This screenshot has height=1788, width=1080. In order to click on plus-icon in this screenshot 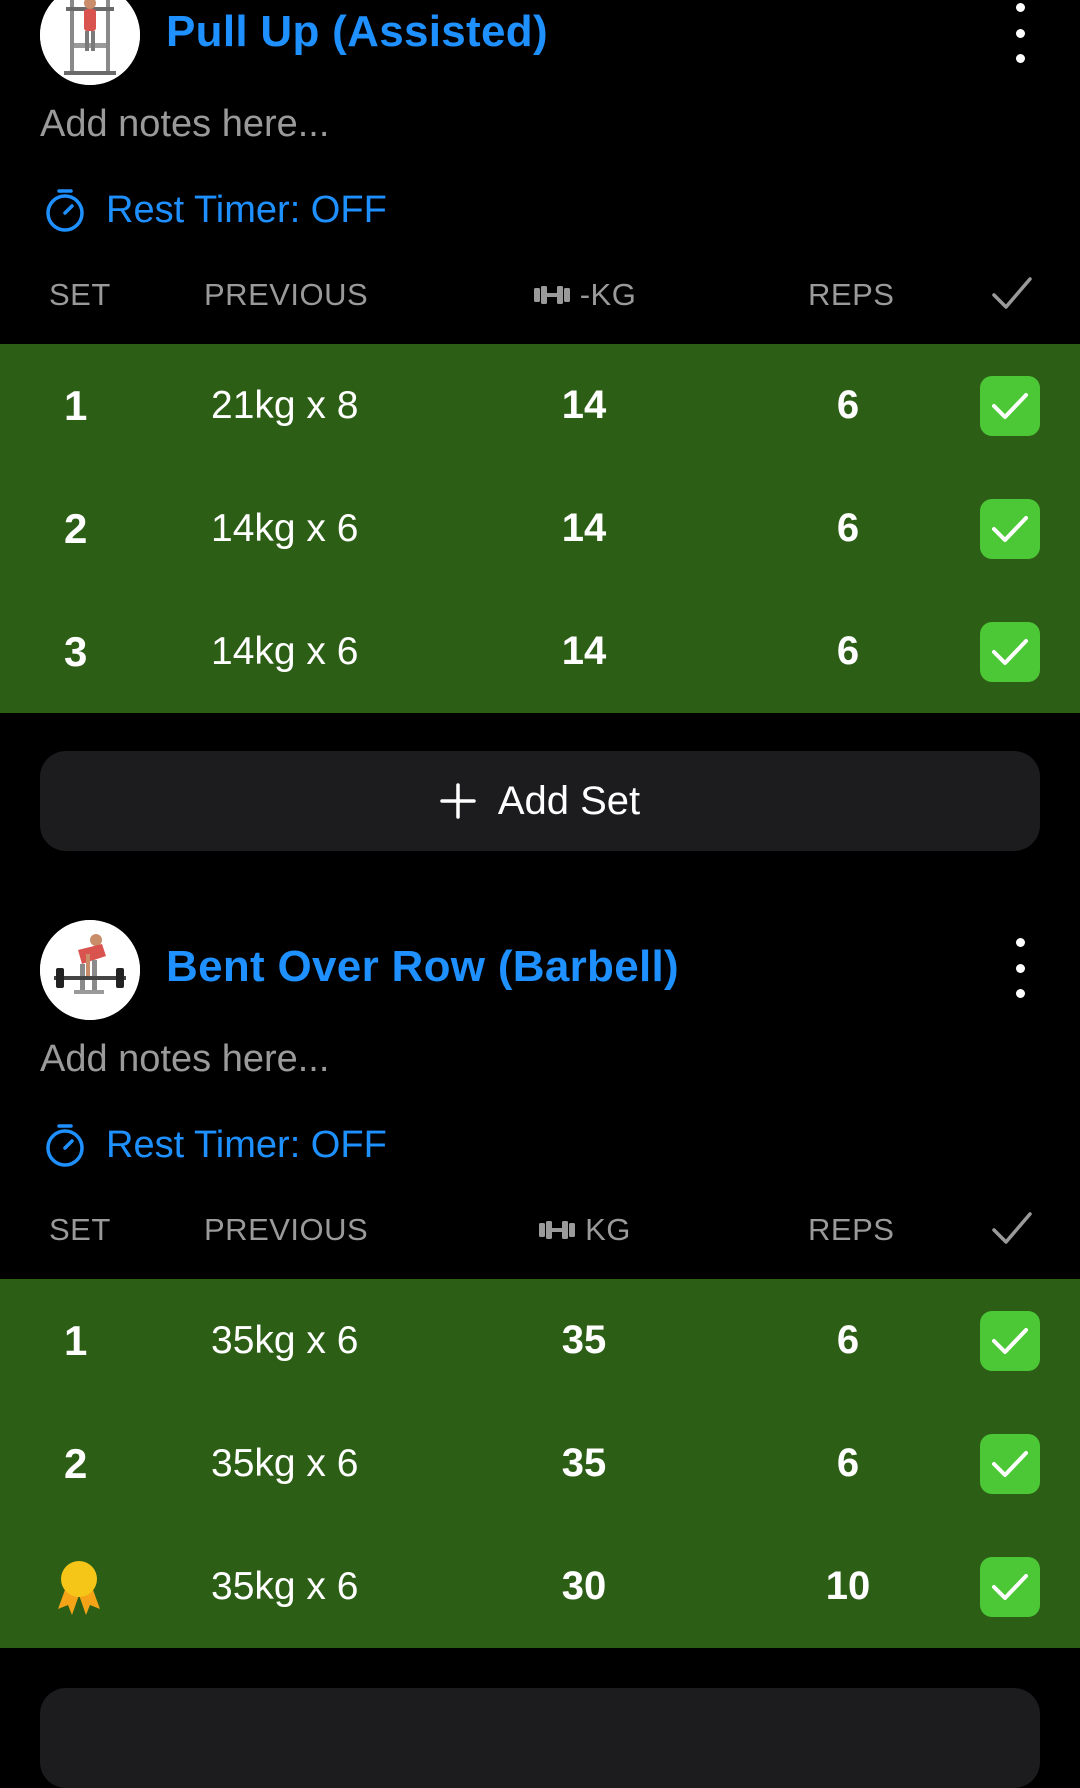, I will do `click(458, 801)`.